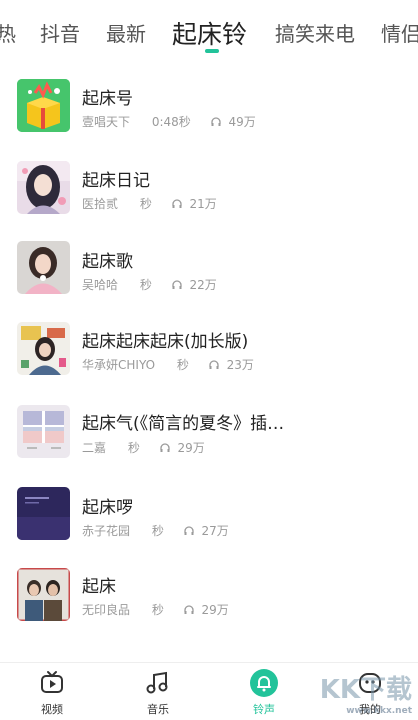 This screenshot has height=720, width=418. I want to click on active-tab-indicator, so click(212, 51).